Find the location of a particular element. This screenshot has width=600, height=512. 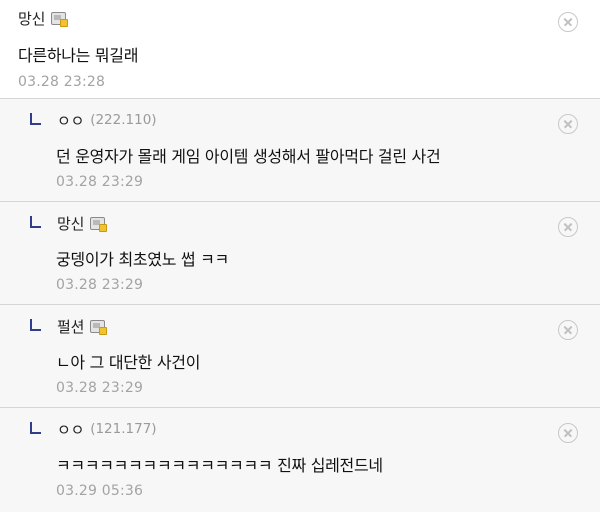

comment-ip: (222.110) is located at coordinates (123, 120).